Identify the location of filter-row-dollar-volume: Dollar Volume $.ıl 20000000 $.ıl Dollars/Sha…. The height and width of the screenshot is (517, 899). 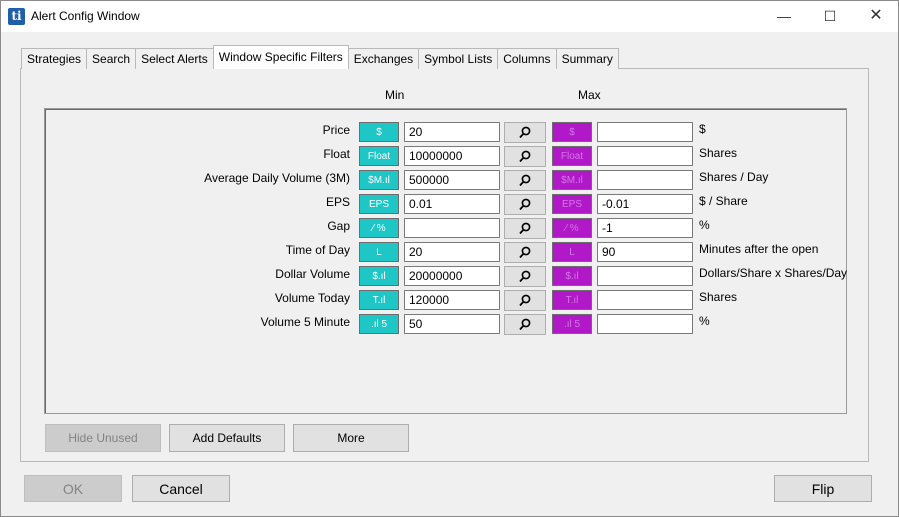
(450, 277).